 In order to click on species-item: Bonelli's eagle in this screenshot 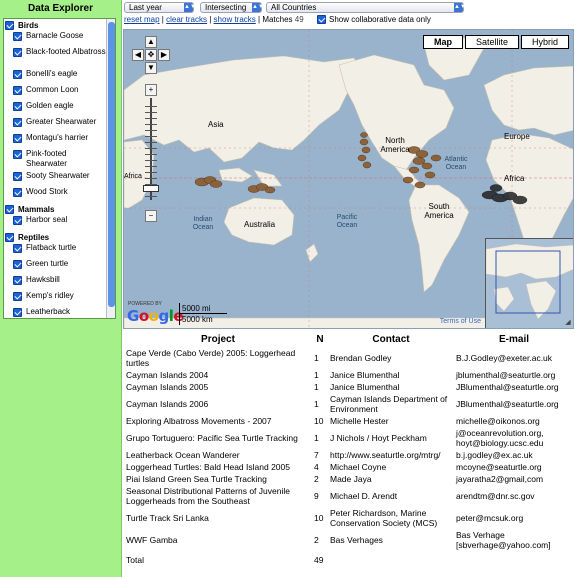, I will do `click(55, 77)`.